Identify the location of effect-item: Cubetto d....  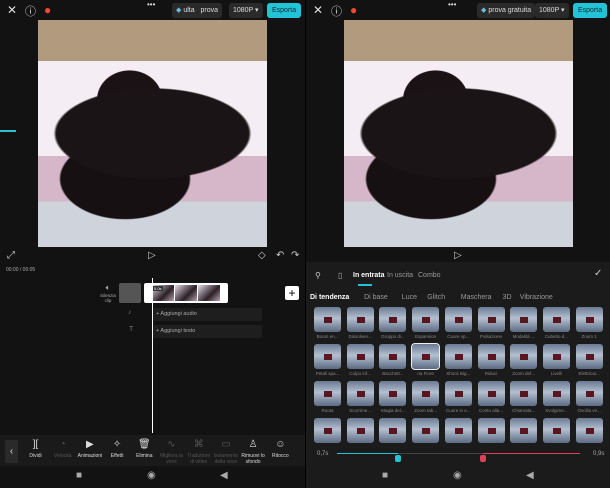
(556, 323).